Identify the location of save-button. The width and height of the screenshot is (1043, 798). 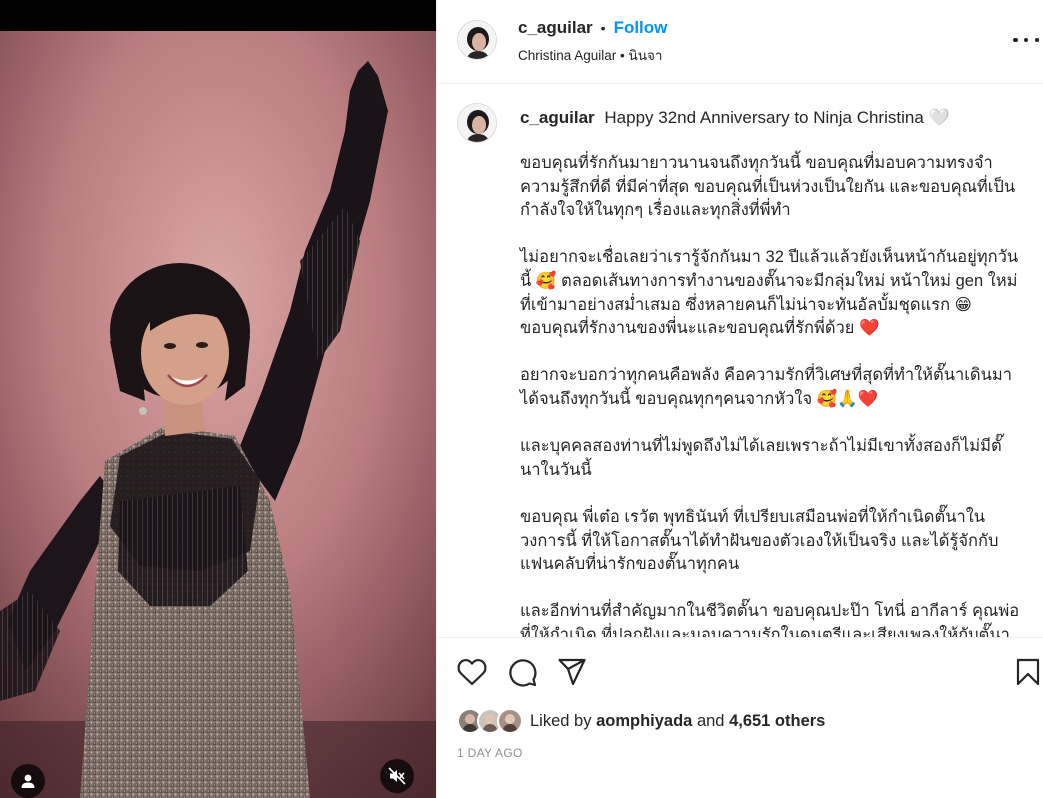
(1027, 672).